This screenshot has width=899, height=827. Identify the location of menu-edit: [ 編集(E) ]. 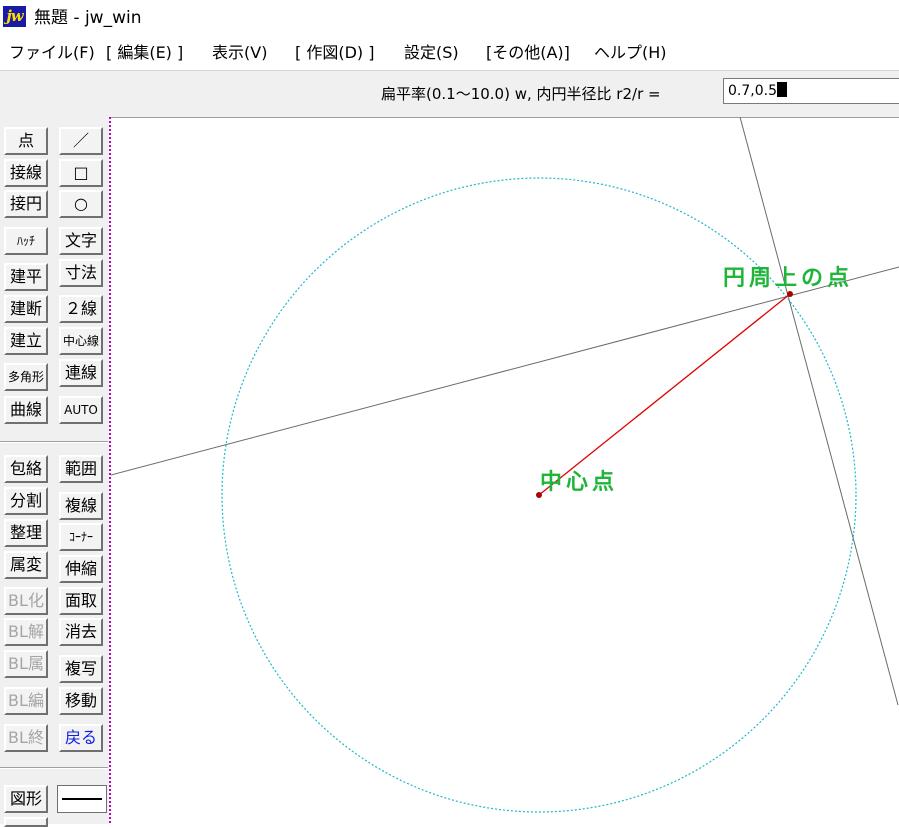
(144, 53).